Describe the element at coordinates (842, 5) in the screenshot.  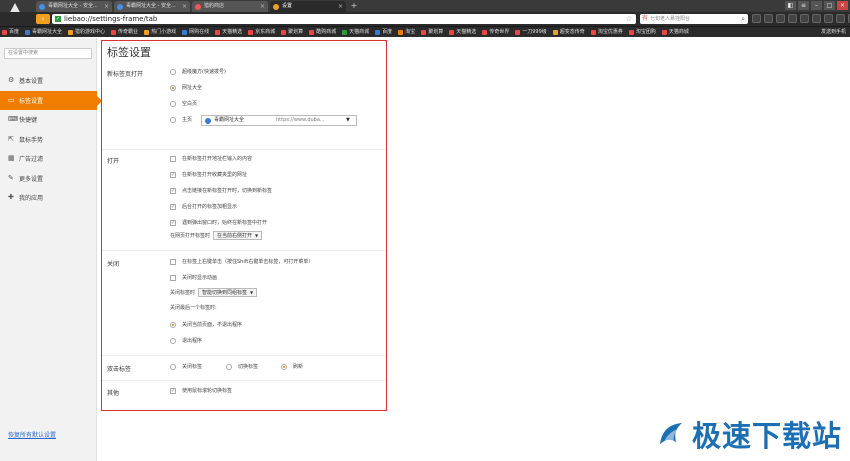
I see `close-icon: ×` at that location.